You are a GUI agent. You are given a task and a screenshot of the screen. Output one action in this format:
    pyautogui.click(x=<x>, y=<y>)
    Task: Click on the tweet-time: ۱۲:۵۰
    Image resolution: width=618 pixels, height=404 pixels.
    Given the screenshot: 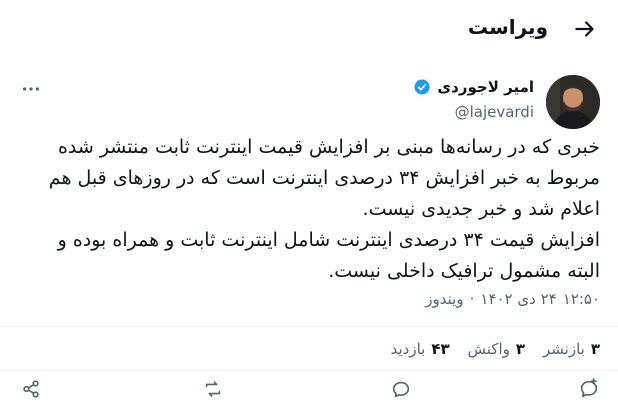 What is the action you would take?
    pyautogui.click(x=581, y=299)
    